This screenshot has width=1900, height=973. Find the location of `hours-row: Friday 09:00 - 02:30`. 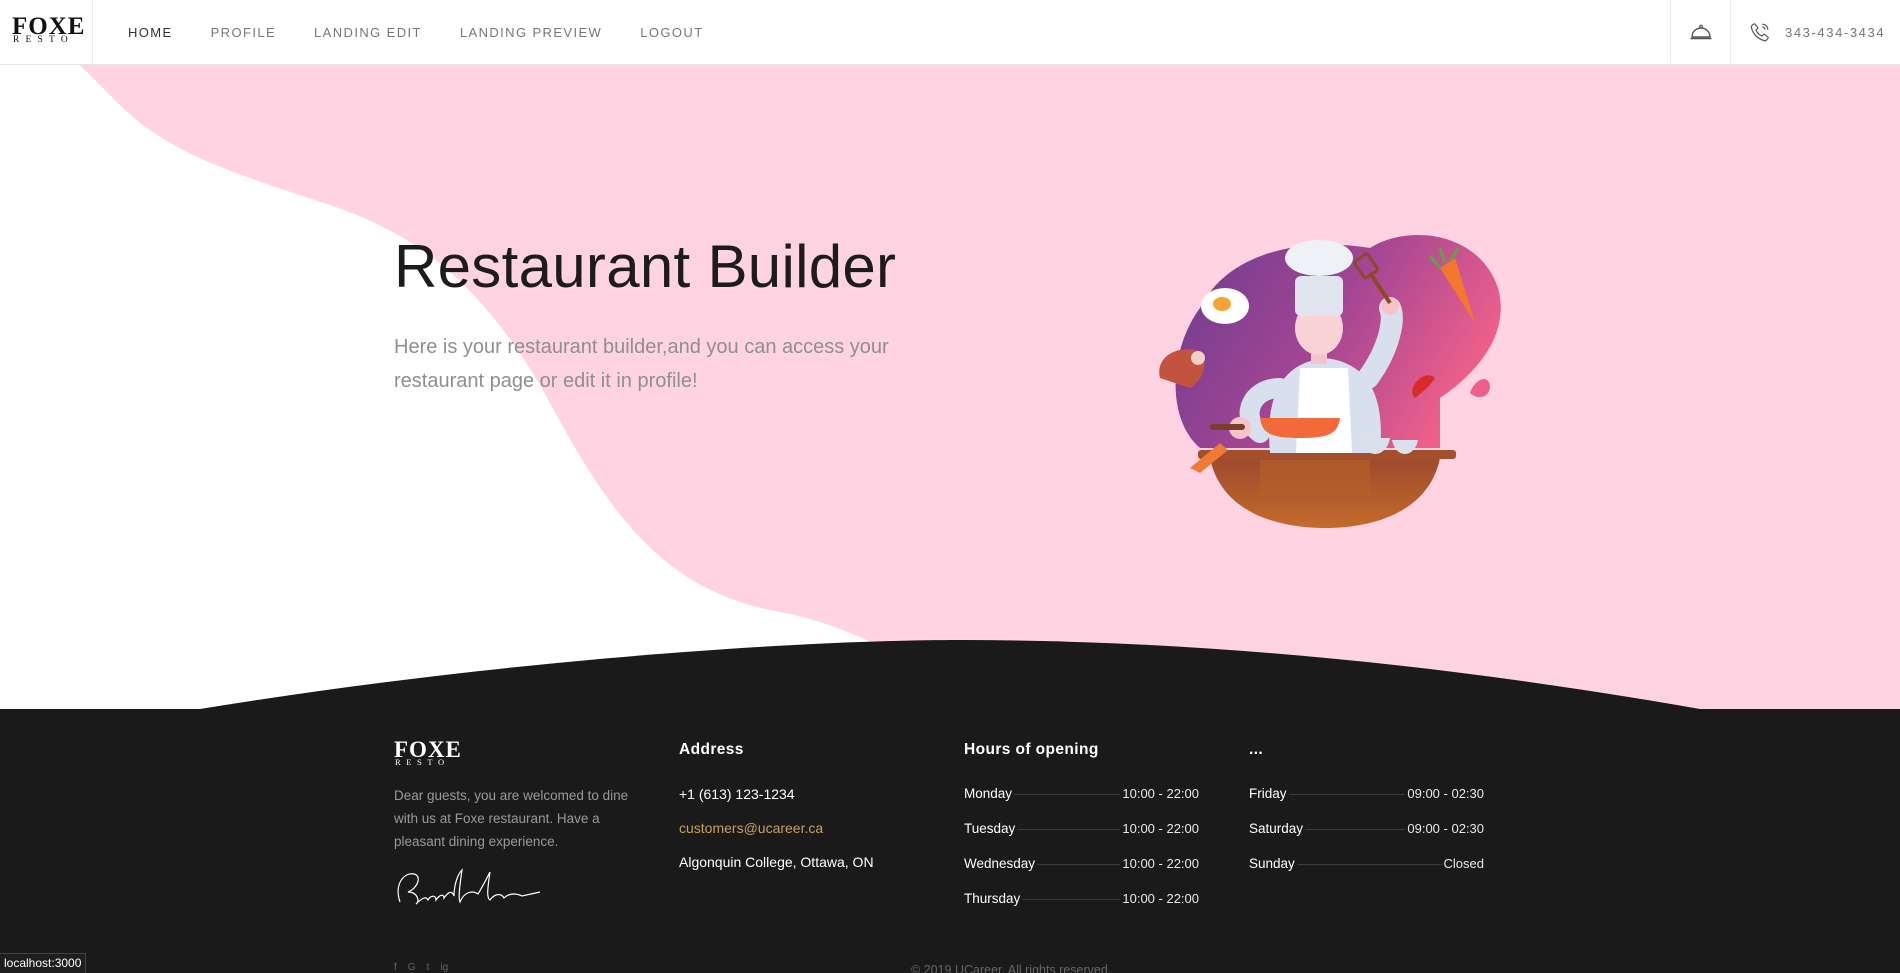

hours-row: Friday 09:00 - 02:30 is located at coordinates (1366, 796).